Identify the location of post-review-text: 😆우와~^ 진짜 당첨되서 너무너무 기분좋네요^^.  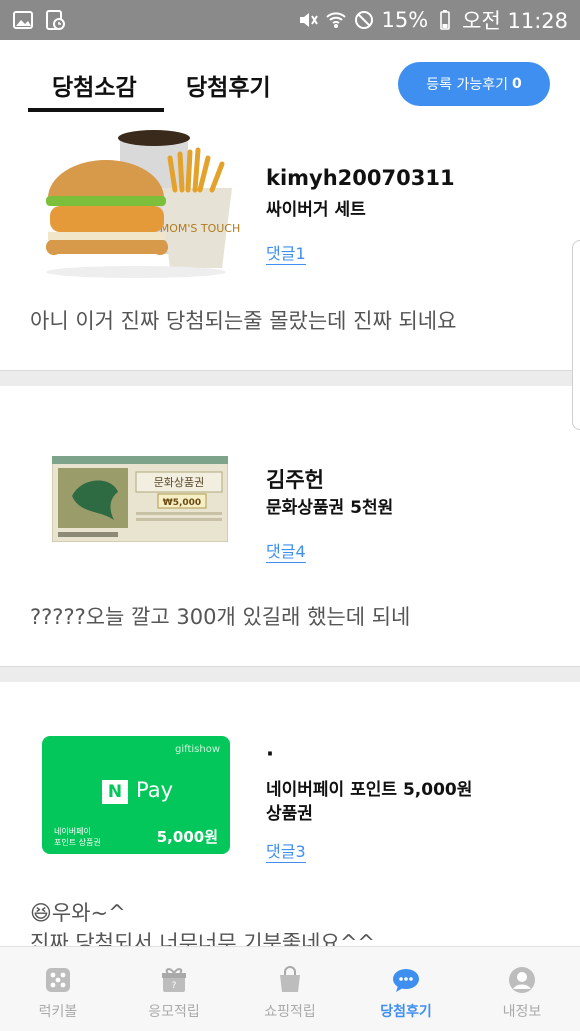
(203, 923).